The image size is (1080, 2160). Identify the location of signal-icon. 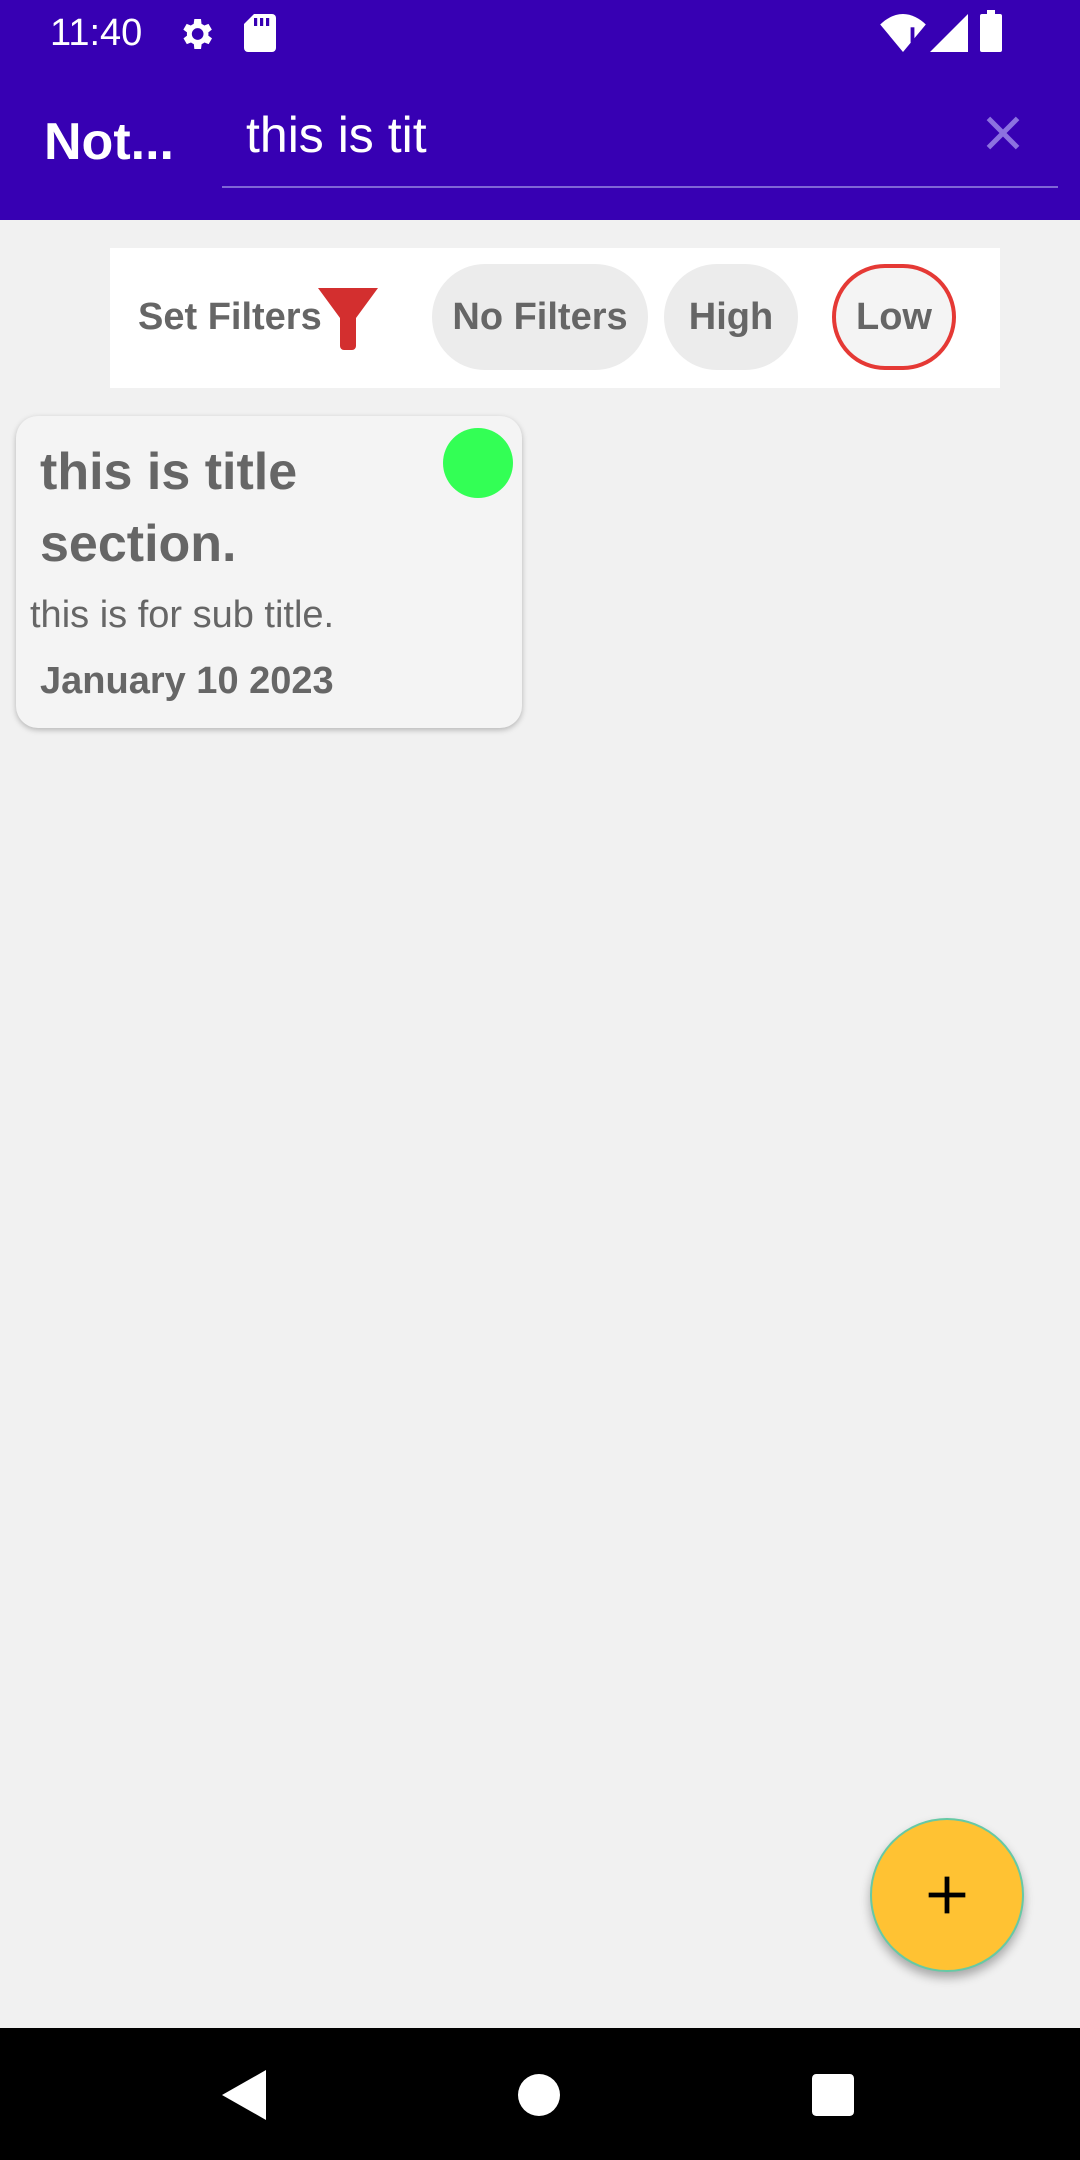
(949, 33).